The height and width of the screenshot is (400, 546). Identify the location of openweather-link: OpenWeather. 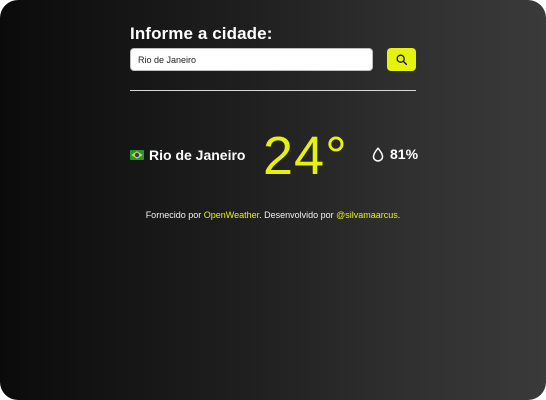
(231, 215).